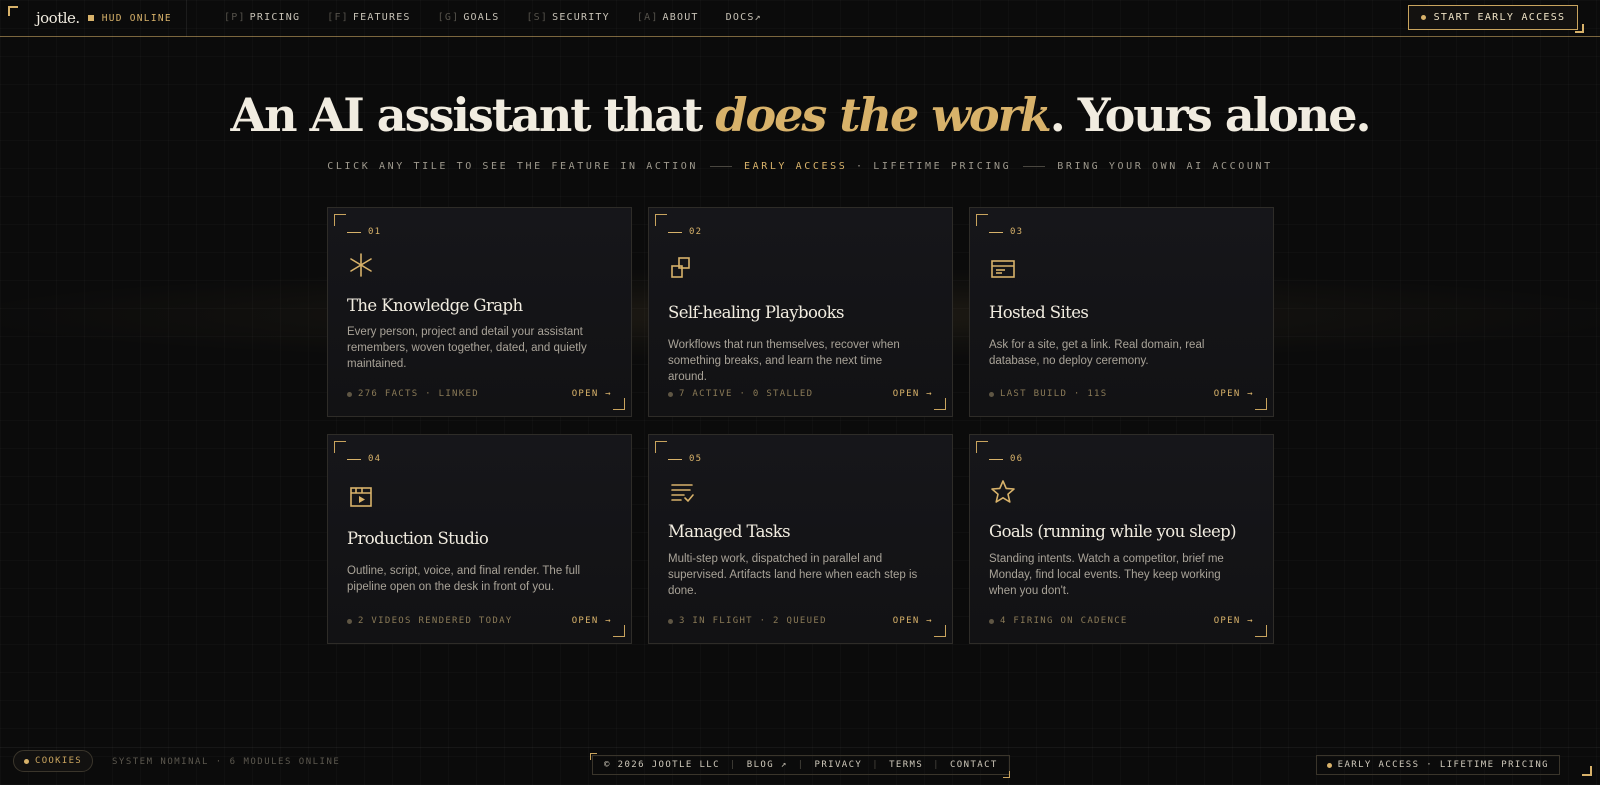  Describe the element at coordinates (448, 17) in the screenshot. I see `nav-key: [G]` at that location.